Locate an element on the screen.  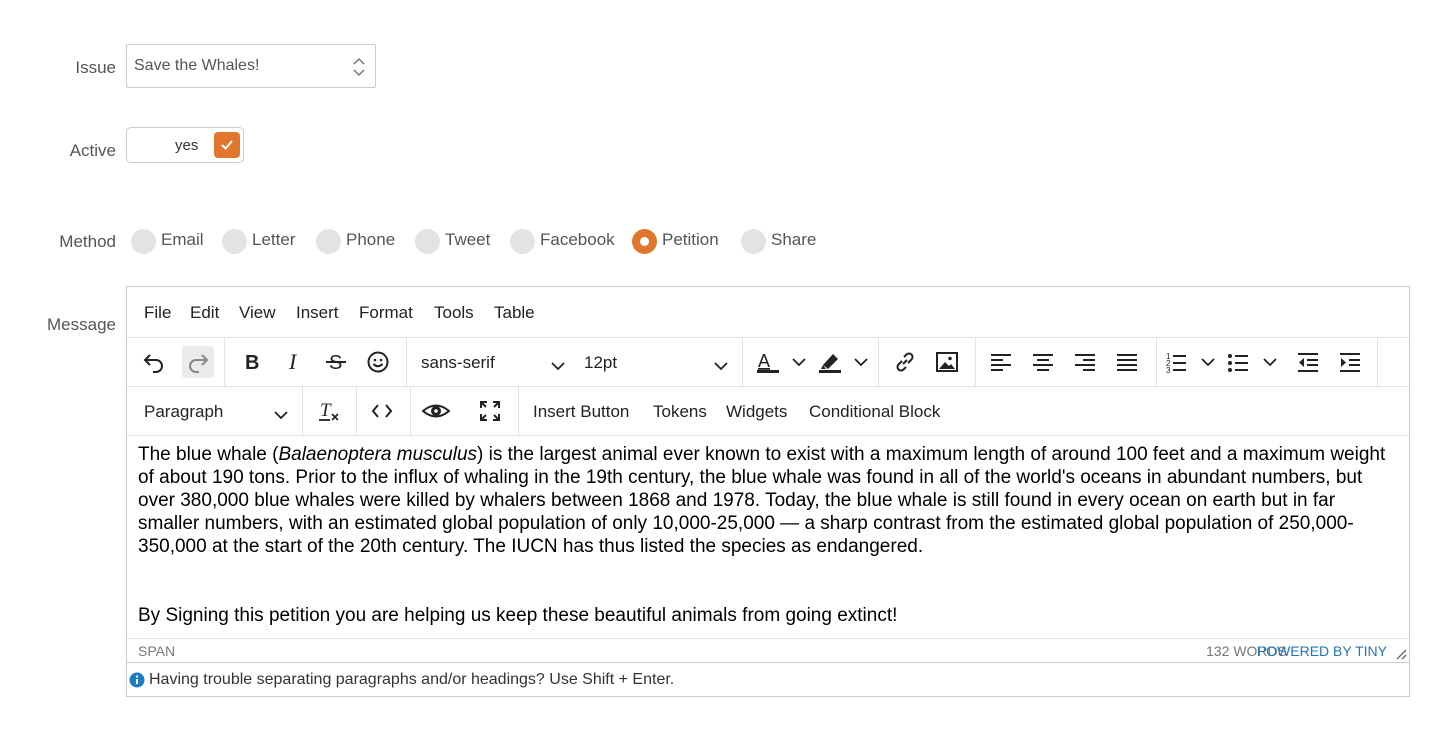
align-center-icon is located at coordinates (1043, 362).